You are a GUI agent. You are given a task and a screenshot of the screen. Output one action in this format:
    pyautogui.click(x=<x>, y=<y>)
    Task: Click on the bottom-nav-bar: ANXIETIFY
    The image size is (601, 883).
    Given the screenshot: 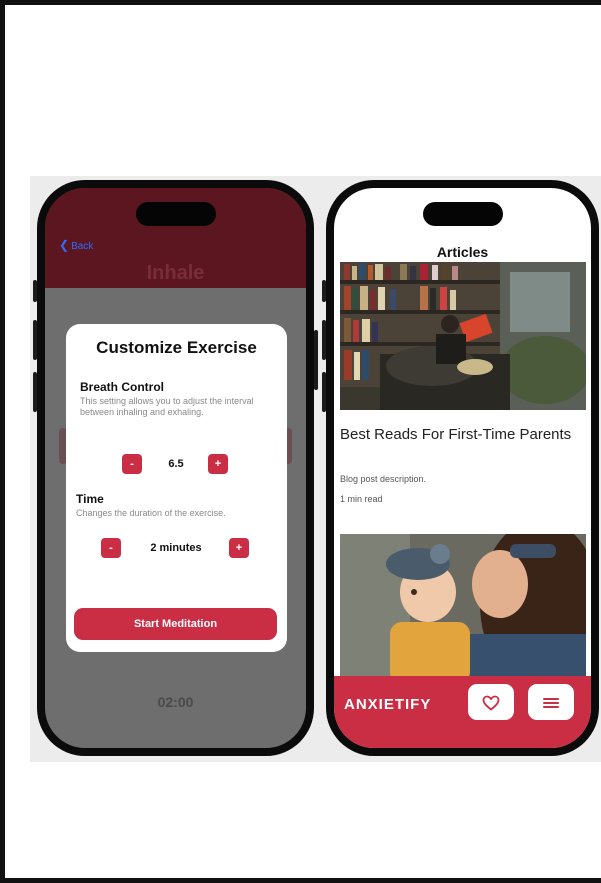 What is the action you would take?
    pyautogui.click(x=462, y=712)
    